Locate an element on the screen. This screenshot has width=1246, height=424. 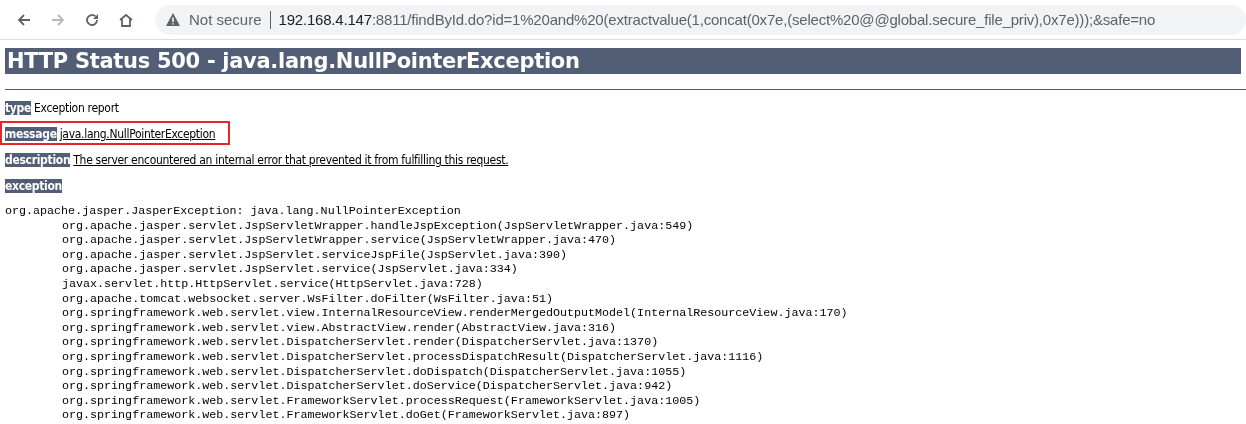
address-bar: Not secure 192.168.4.147:8811/findById.do?id=1%20and%20(extractvalue(1,concat(0x7e,(select%20@@global.secure_file_priv),0x7e)));&safe=no is located at coordinates (700, 19).